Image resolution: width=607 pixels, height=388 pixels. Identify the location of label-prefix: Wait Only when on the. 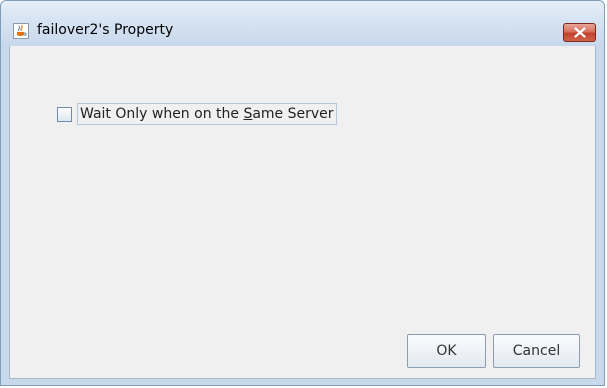
(162, 114).